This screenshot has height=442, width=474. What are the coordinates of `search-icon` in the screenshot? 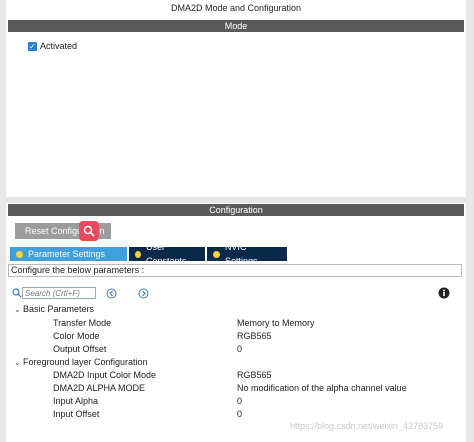 It's located at (17, 294).